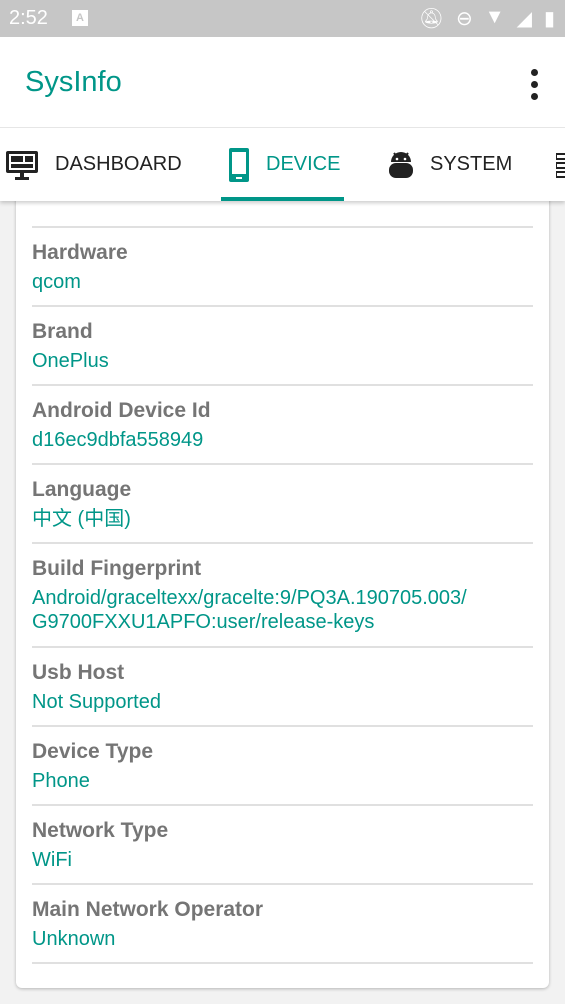  What do you see at coordinates (431, 19) in the screenshot?
I see `bell-off-icon: 🔕︎` at bounding box center [431, 19].